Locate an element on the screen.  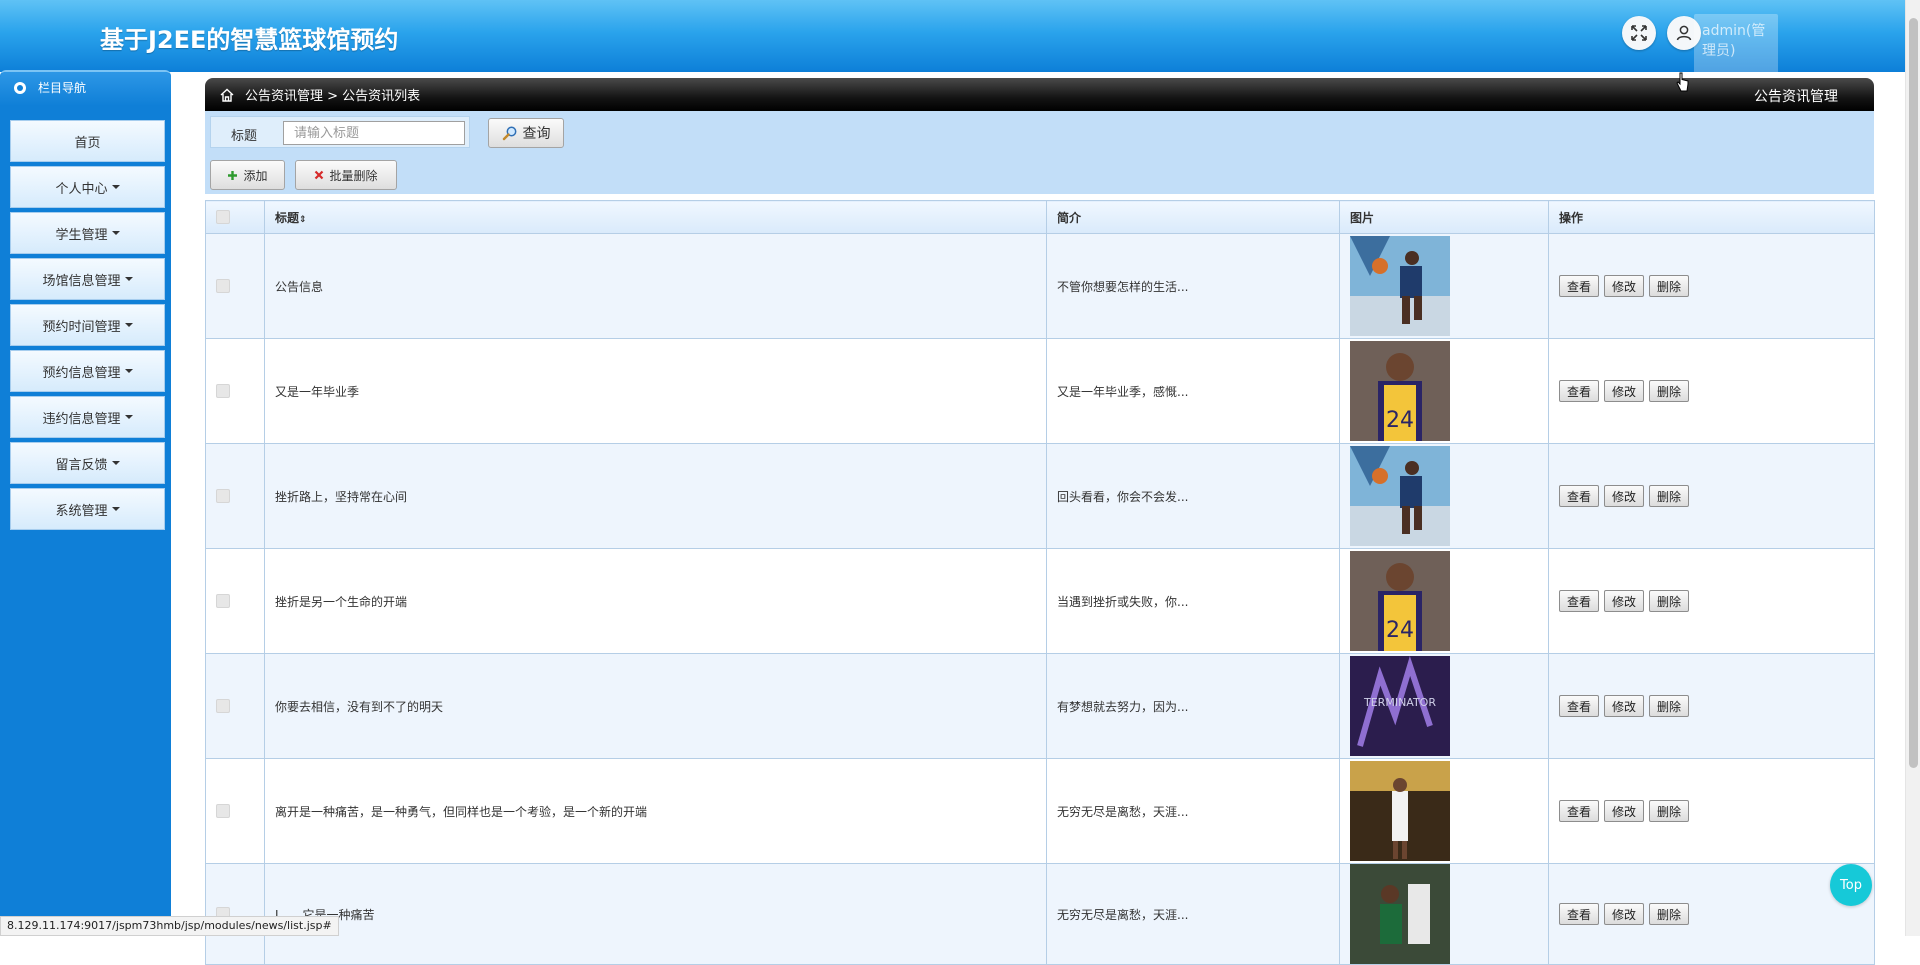
sort-icon: ⇕ is located at coordinates (303, 220).